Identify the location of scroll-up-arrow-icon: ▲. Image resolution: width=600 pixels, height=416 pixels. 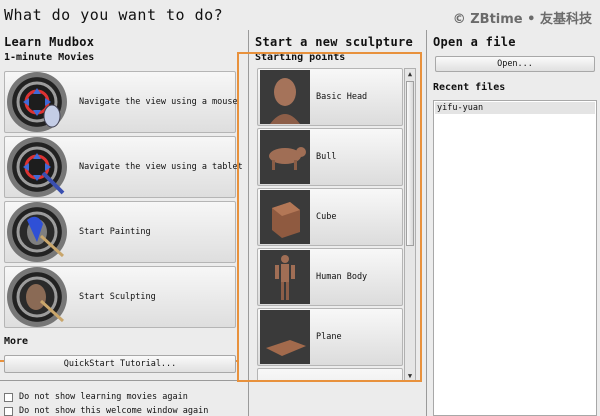
(410, 74).